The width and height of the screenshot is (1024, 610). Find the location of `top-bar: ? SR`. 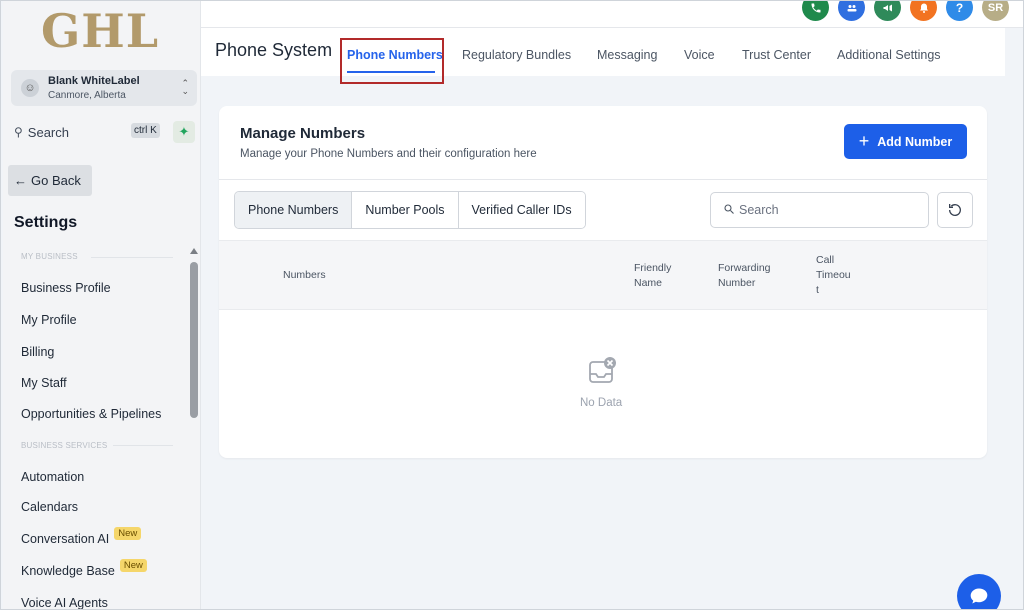

top-bar: ? SR is located at coordinates (612, 14).